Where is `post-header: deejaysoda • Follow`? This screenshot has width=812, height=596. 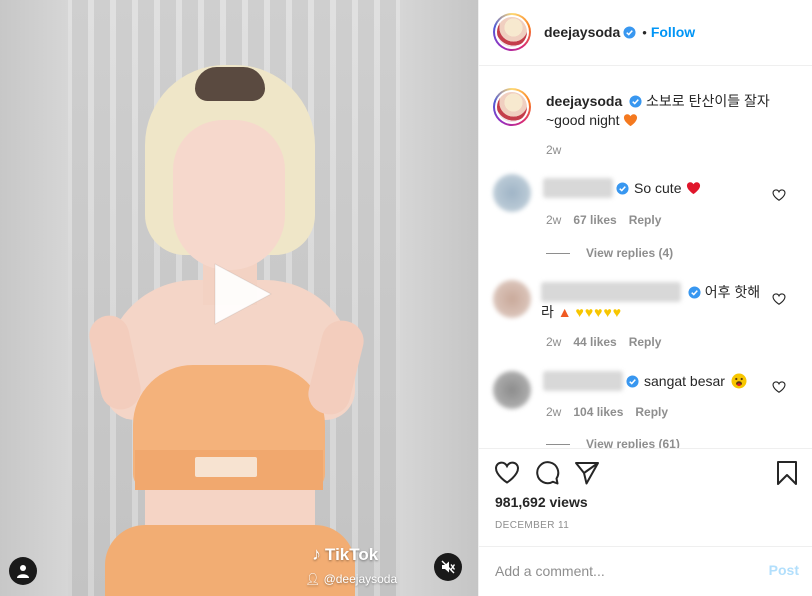 post-header: deejaysoda • Follow is located at coordinates (645, 33).